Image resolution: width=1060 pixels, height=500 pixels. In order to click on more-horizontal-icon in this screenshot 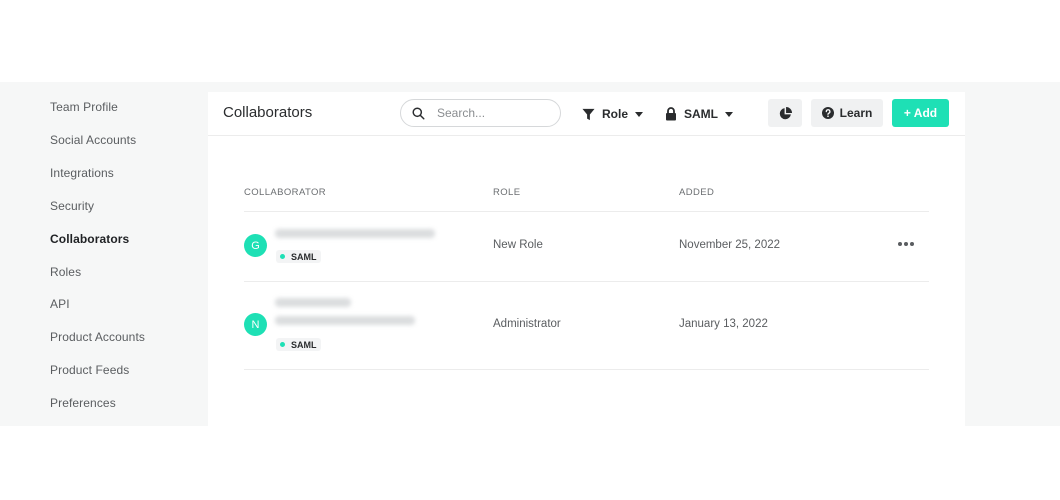, I will do `click(906, 244)`.